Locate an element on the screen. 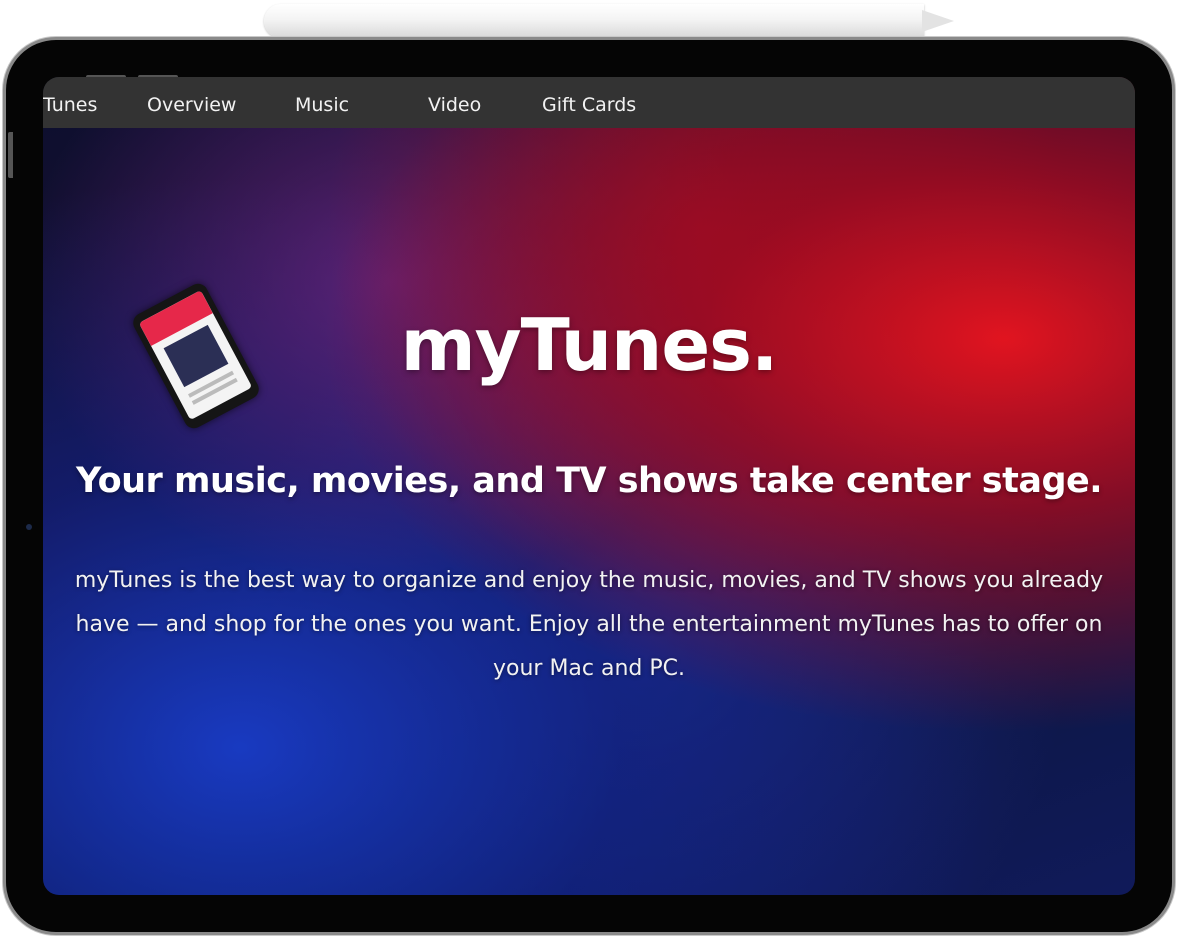  apple-pencil-tip is located at coordinates (938, 21).